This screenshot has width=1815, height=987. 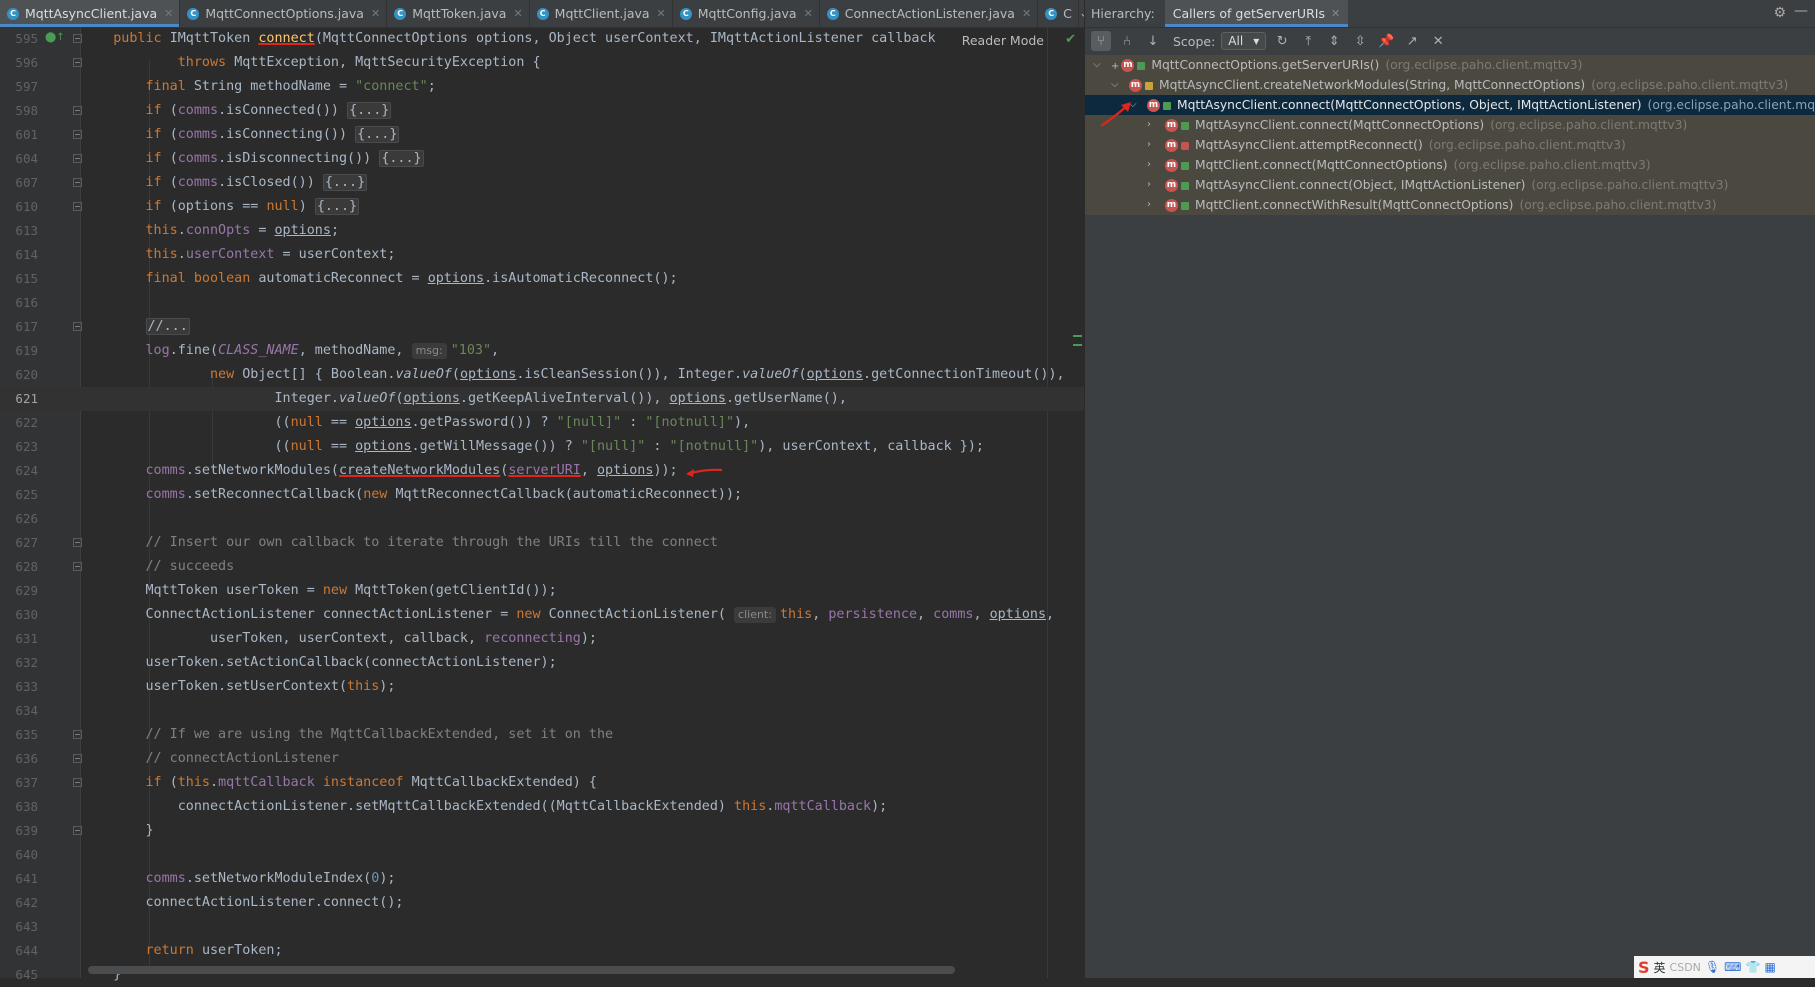 What do you see at coordinates (542, 951) in the screenshot?
I see `code-line: 644 return userToken;` at bounding box center [542, 951].